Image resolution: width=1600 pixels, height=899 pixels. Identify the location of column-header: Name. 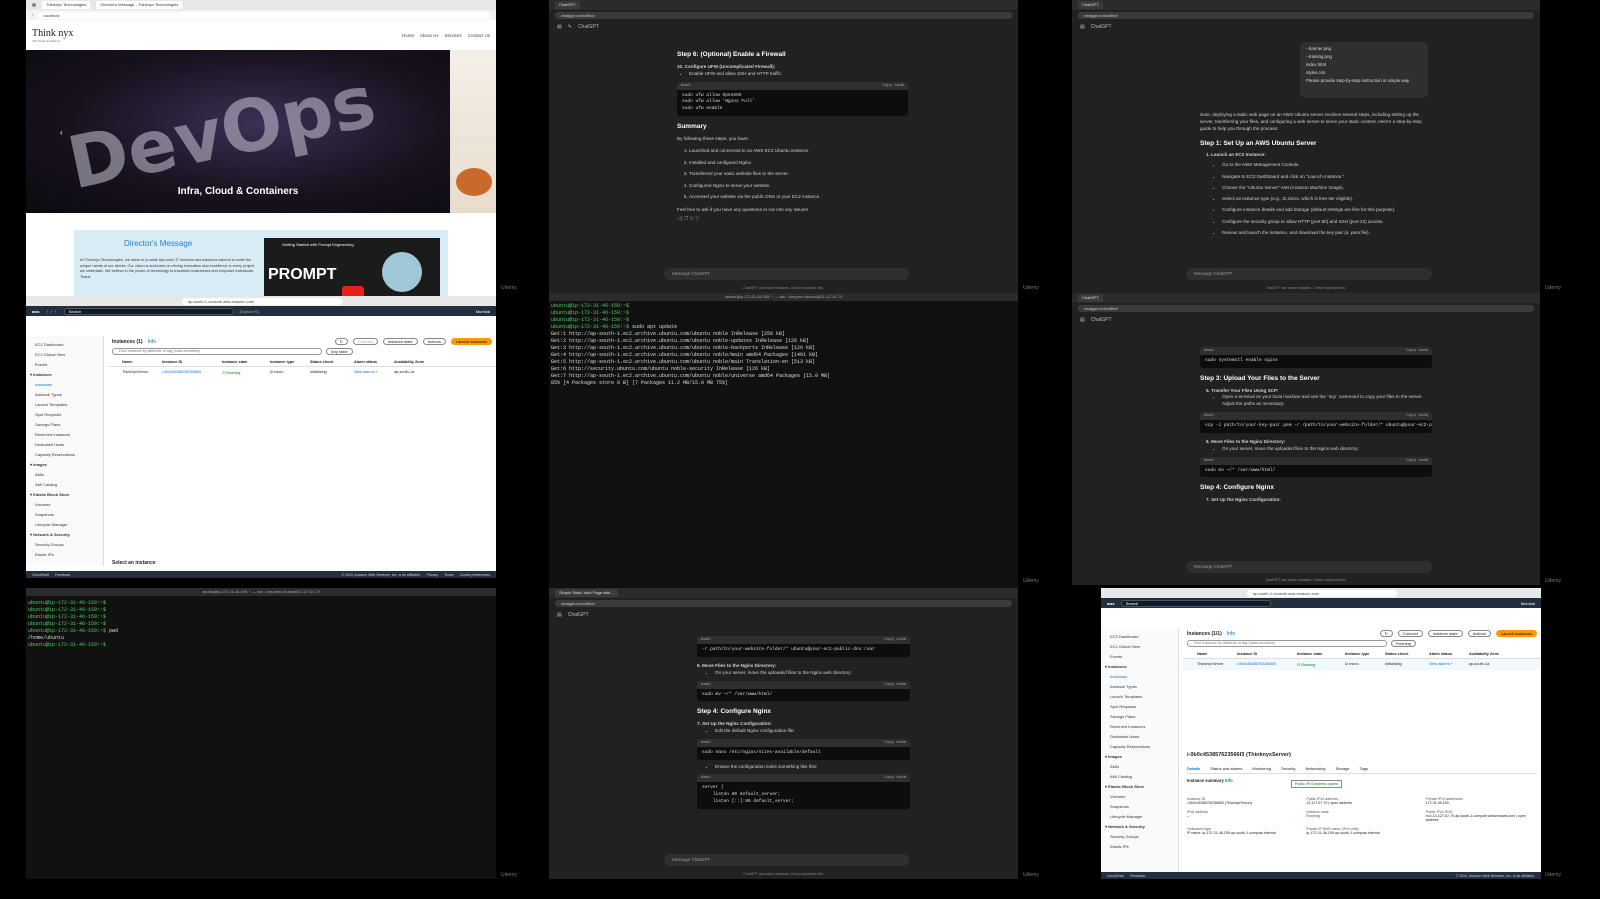
(142, 362).